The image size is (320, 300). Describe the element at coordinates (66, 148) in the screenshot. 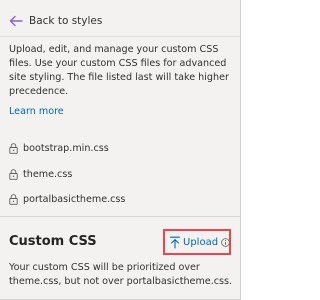

I see `css-file-name: bootstrap.min.css` at that location.